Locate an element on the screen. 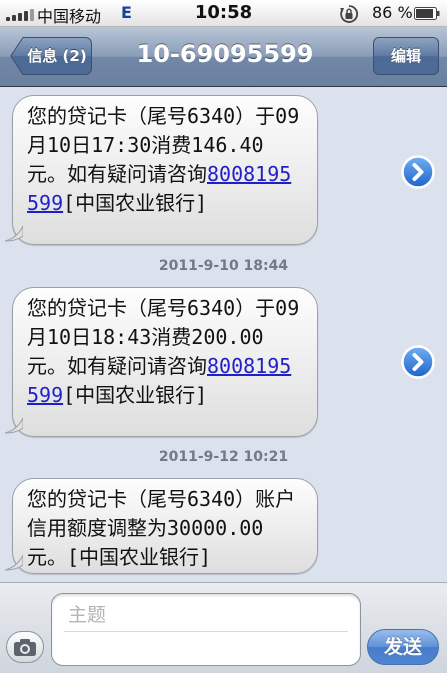 The width and height of the screenshot is (447, 673). battery-icon is located at coordinates (427, 13).